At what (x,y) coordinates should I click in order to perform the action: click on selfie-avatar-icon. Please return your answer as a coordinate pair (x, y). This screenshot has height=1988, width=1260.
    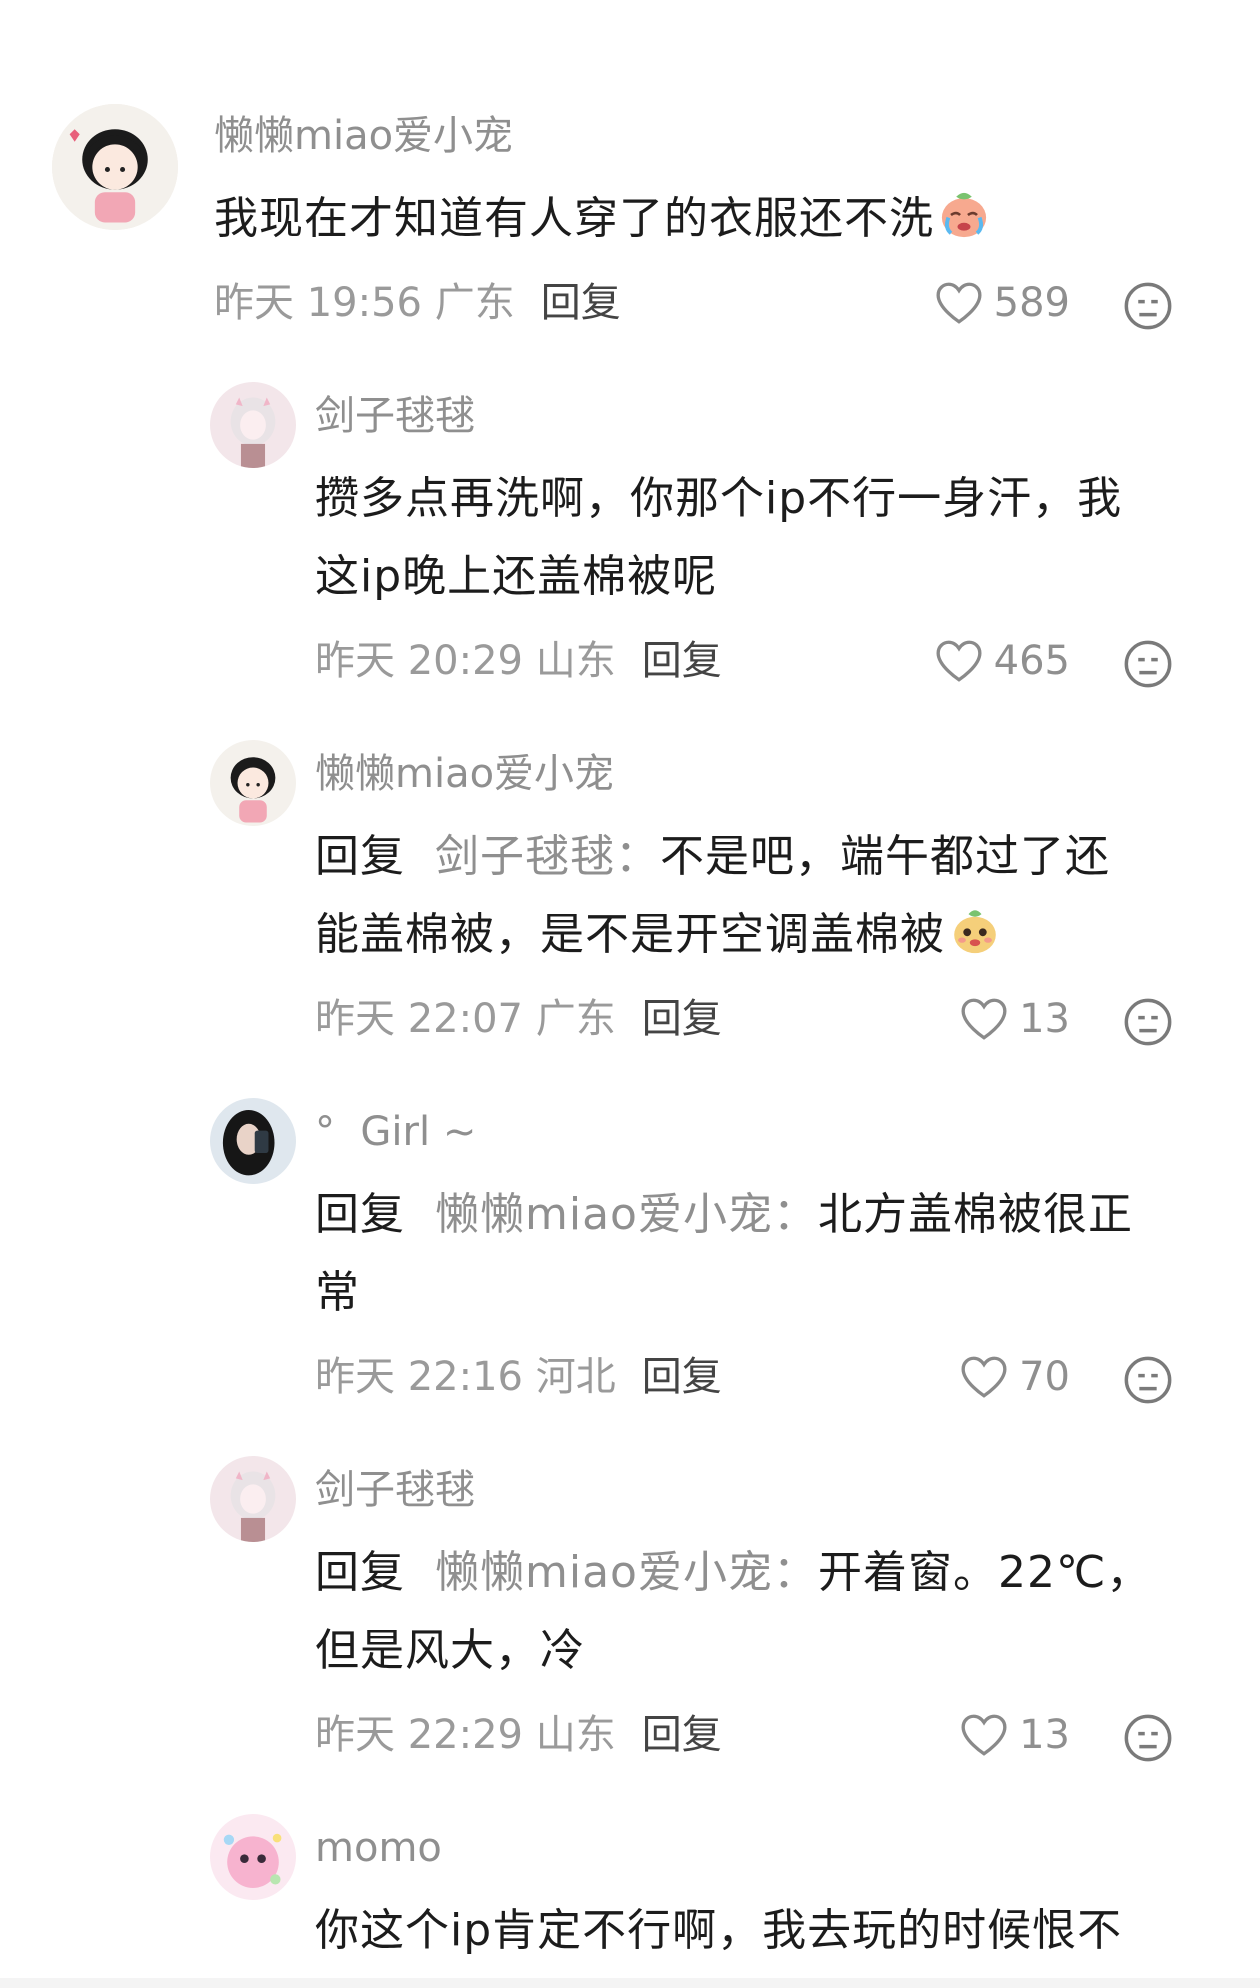
    Looking at the image, I should click on (253, 1141).